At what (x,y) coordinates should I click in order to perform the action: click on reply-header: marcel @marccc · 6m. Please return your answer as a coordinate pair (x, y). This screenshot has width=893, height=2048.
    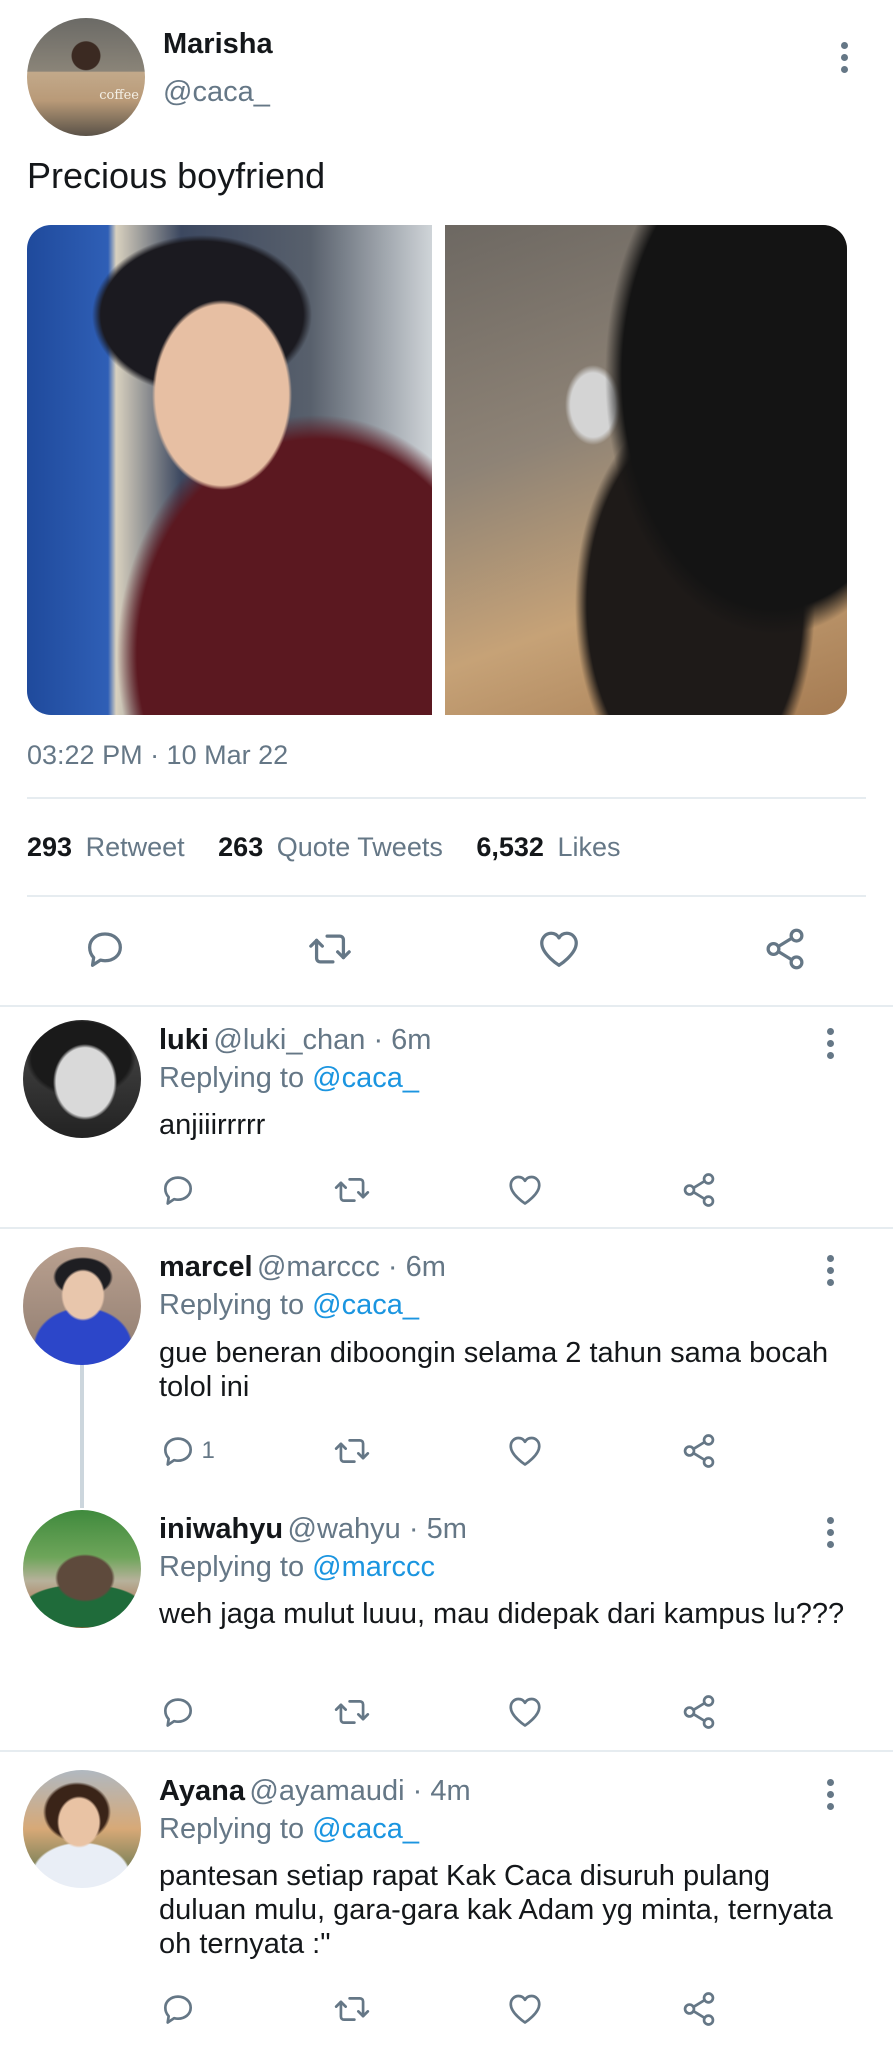
    Looking at the image, I should click on (302, 1267).